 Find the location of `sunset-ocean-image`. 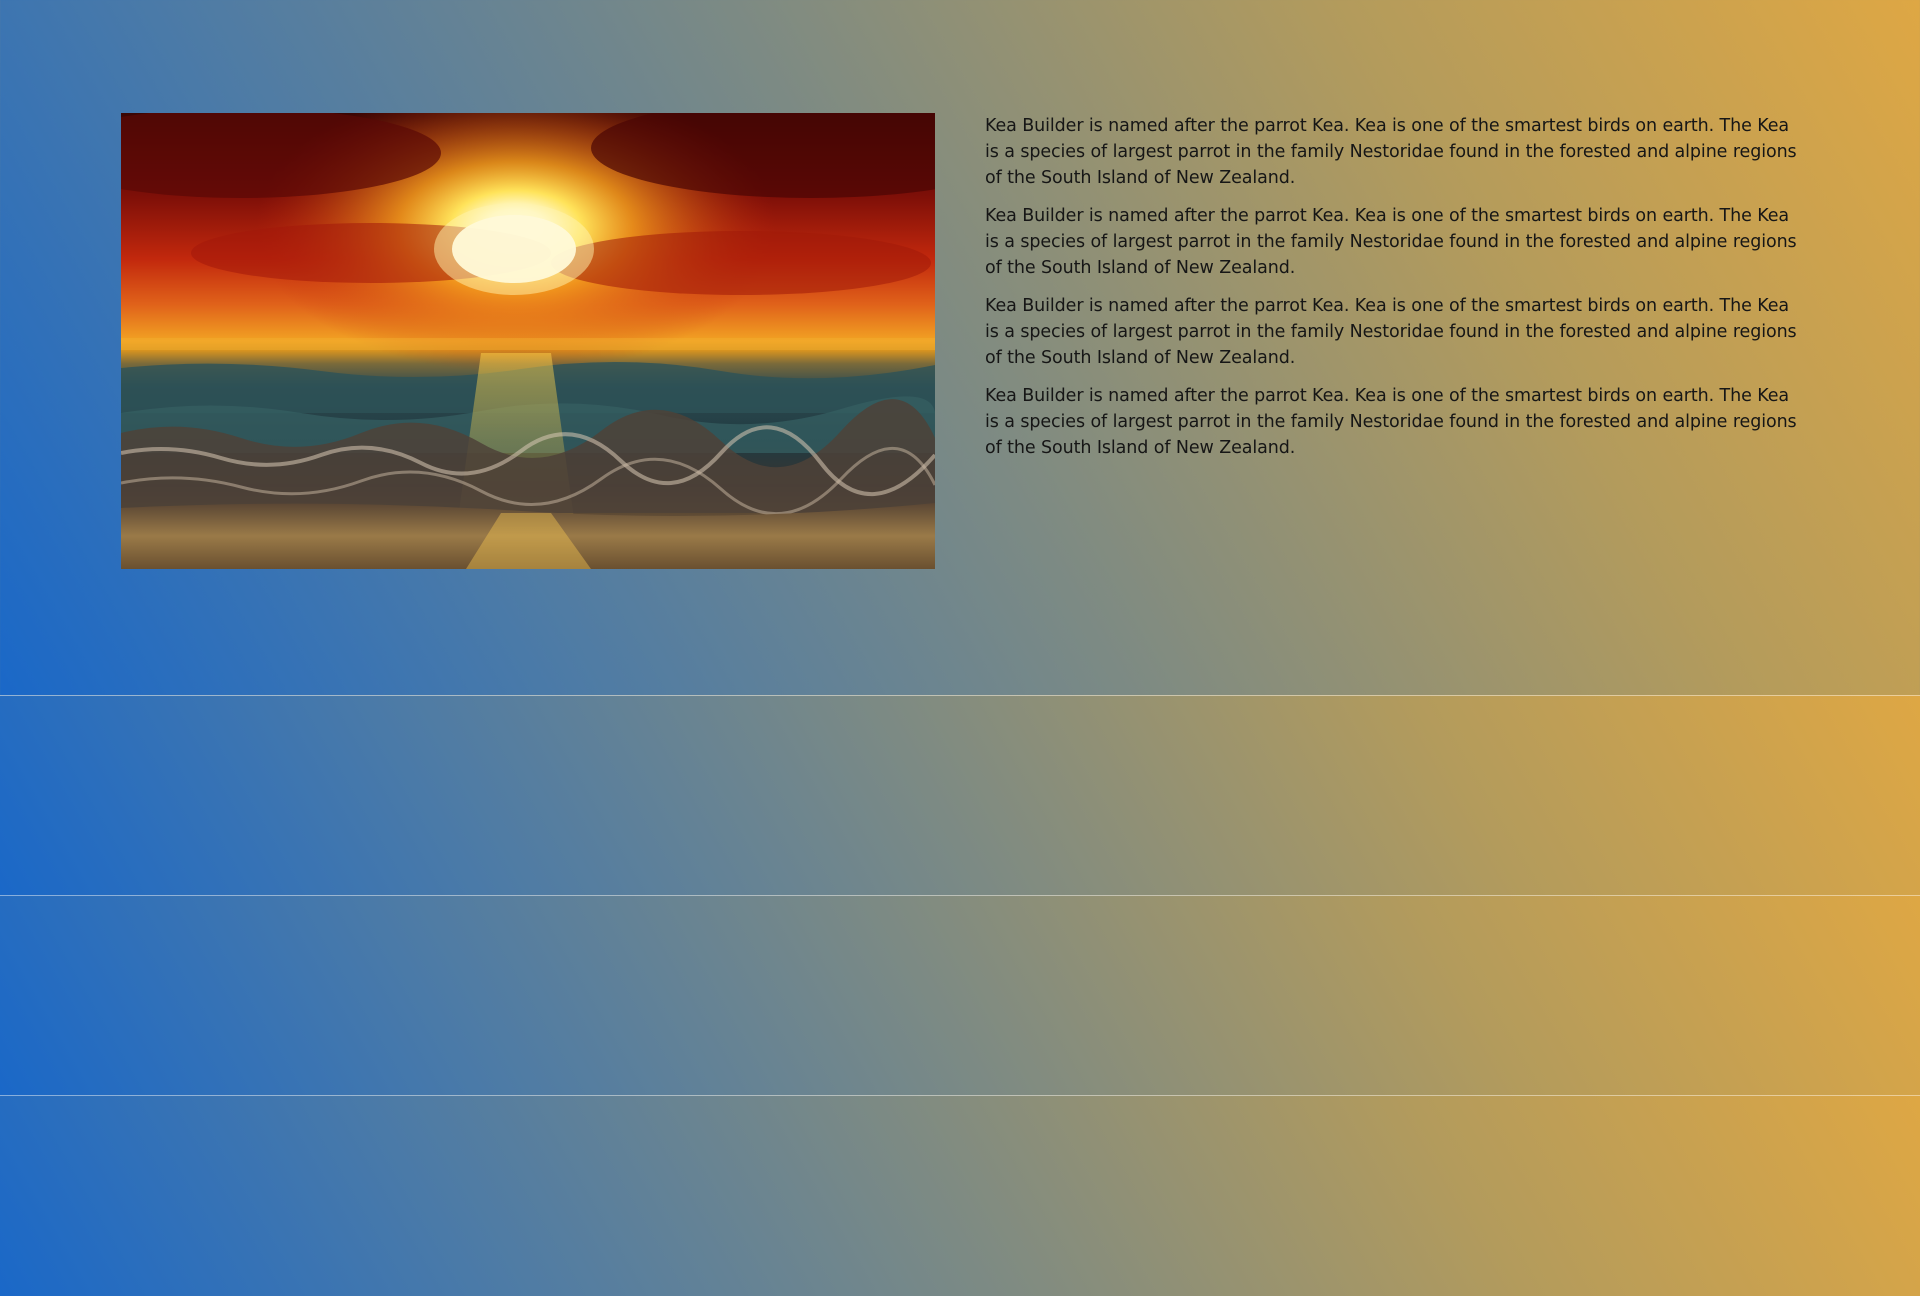

sunset-ocean-image is located at coordinates (528, 341).